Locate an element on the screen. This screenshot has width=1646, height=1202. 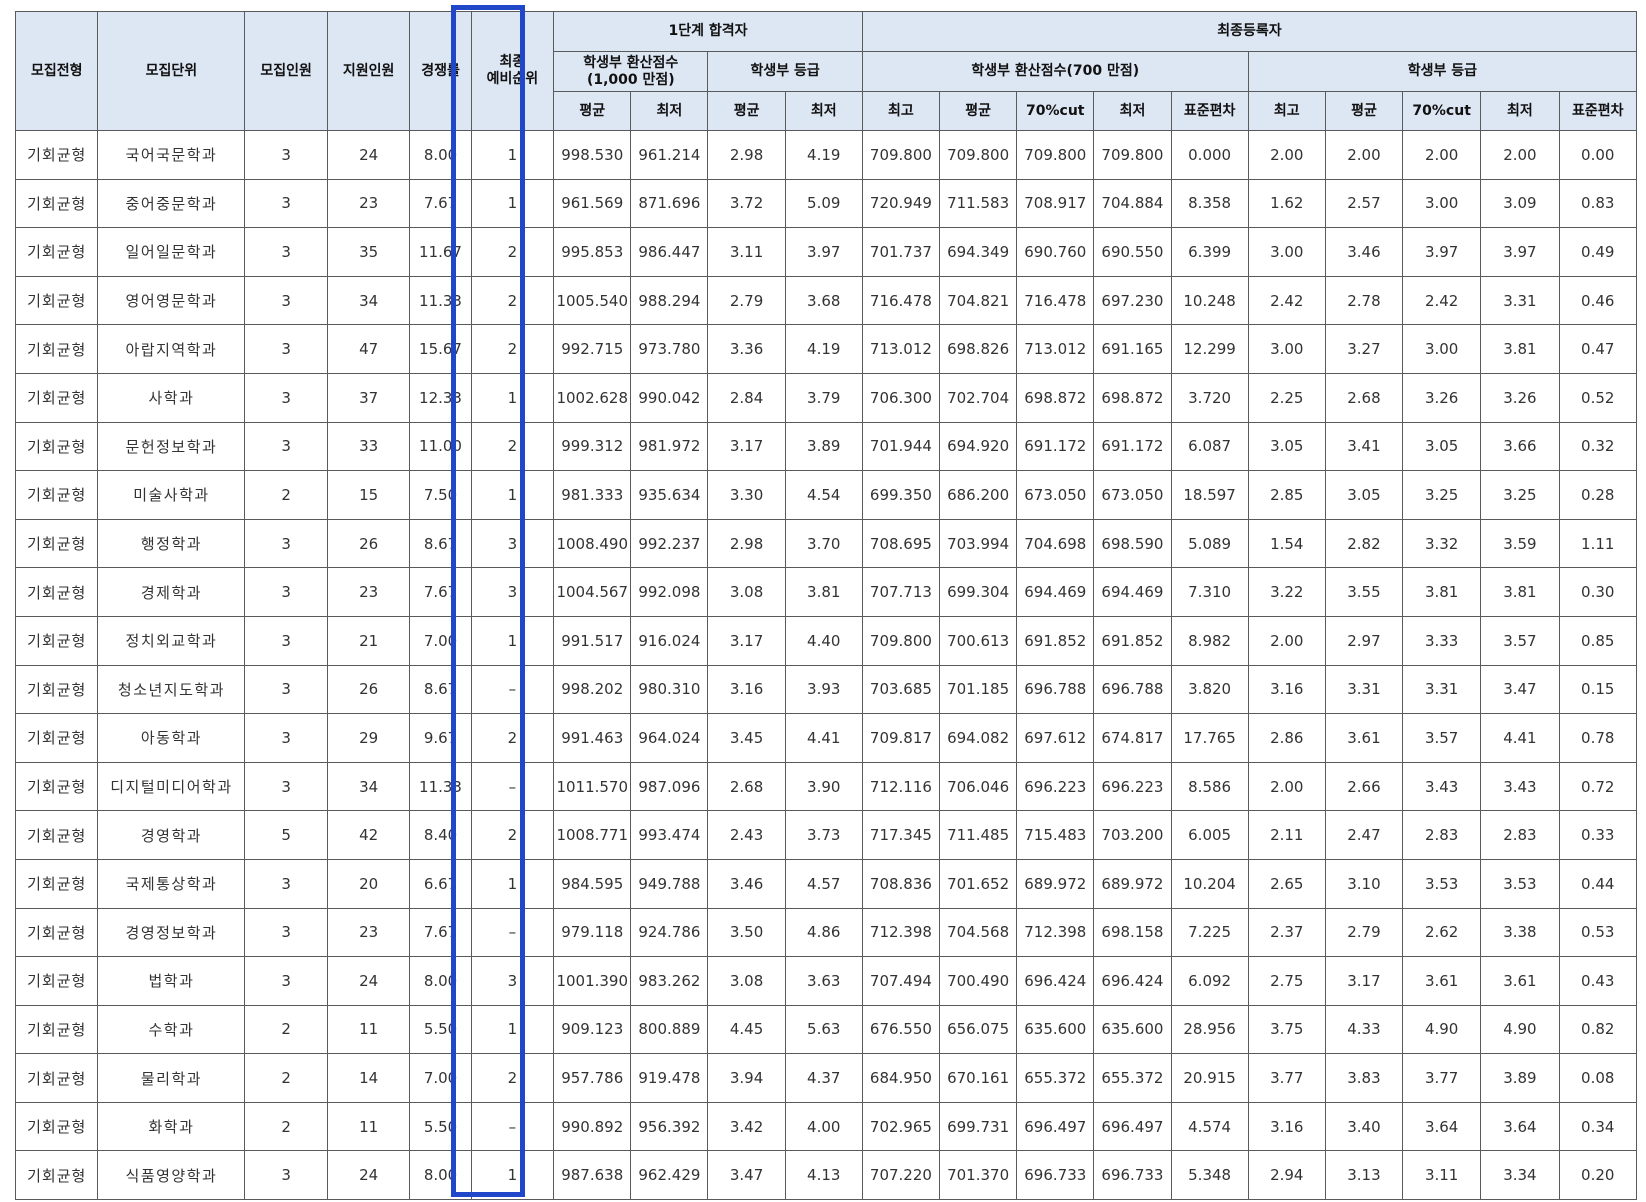
cell-f-score-avg: 704.821 is located at coordinates (978, 300).